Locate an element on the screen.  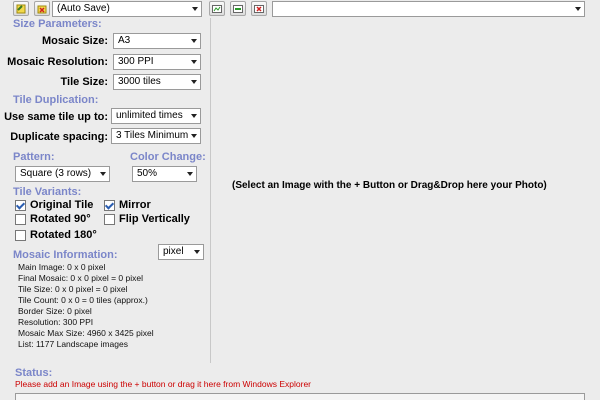
mosaic-resolution-select: 300 PPI is located at coordinates (157, 62).